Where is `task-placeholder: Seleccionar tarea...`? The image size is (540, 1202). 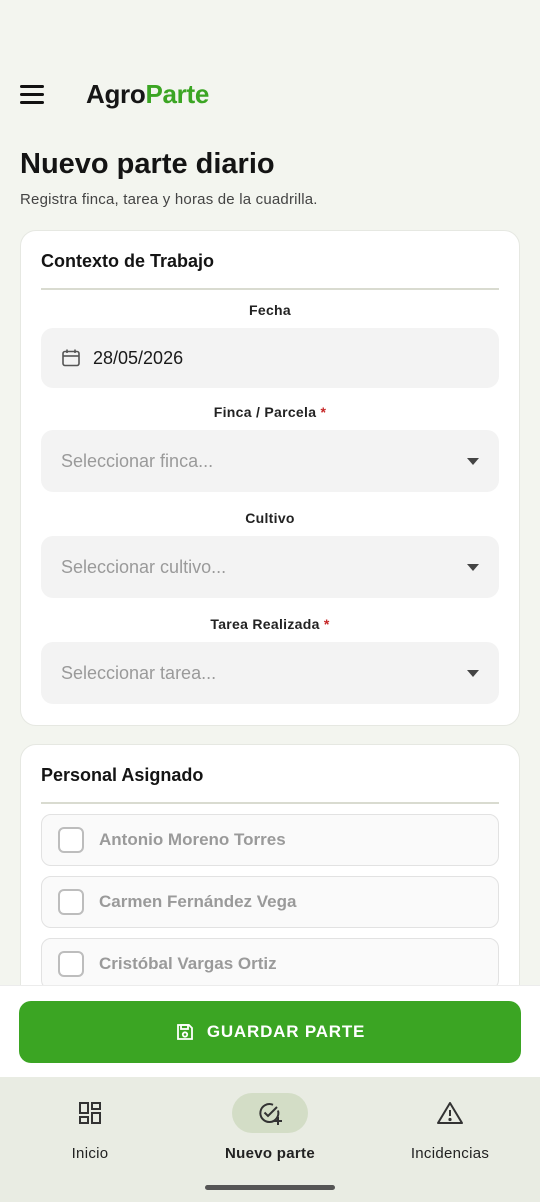
task-placeholder: Seleccionar tarea... is located at coordinates (139, 672).